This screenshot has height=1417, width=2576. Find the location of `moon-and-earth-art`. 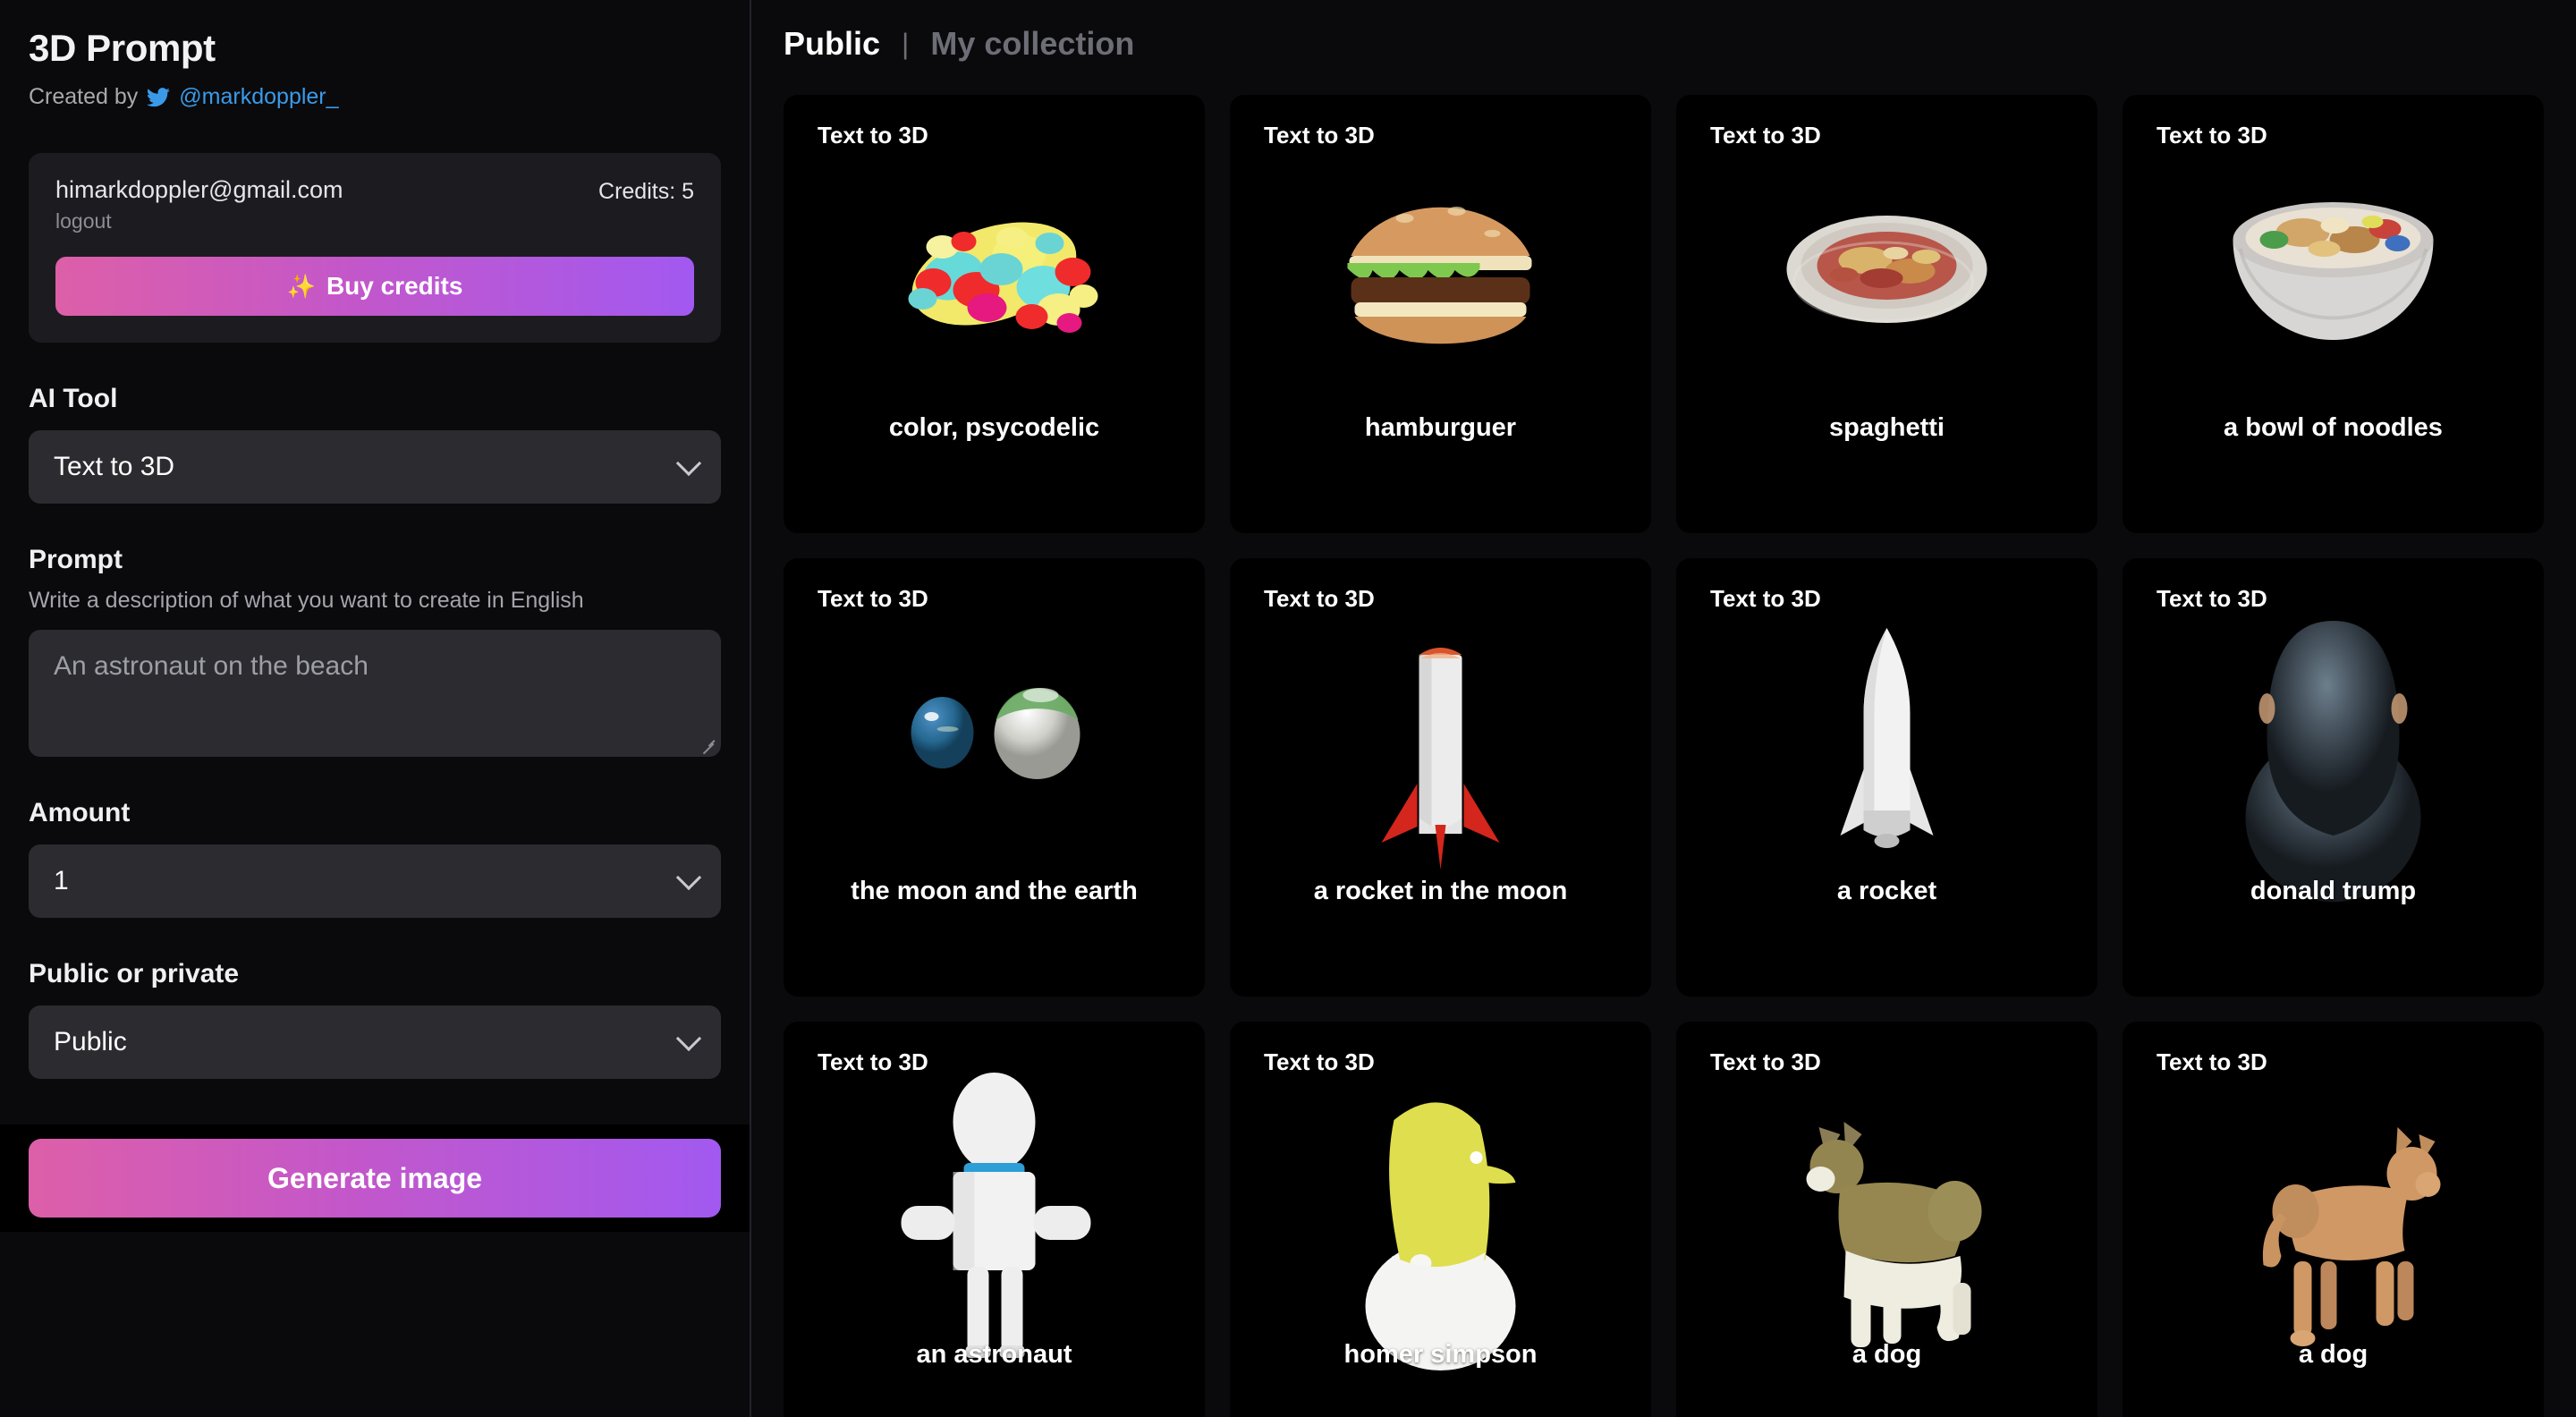

moon-and-earth-art is located at coordinates (994, 777).